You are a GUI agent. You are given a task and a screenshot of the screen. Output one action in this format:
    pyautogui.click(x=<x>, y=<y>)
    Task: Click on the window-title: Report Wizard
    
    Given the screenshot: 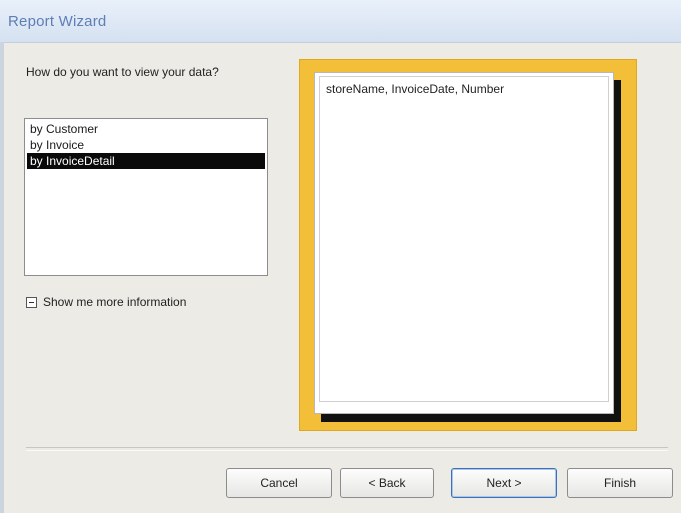 What is the action you would take?
    pyautogui.click(x=57, y=21)
    